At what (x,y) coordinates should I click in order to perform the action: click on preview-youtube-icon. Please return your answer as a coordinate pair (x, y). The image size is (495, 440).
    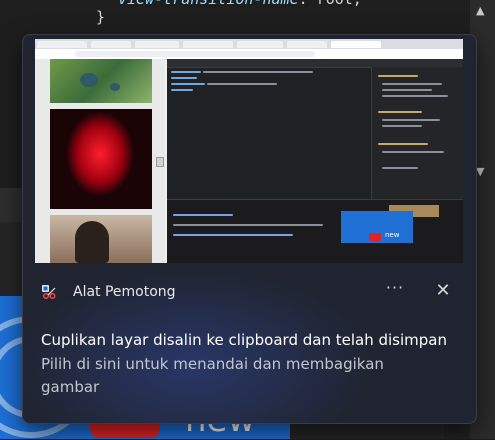
    Looking at the image, I should click on (375, 237).